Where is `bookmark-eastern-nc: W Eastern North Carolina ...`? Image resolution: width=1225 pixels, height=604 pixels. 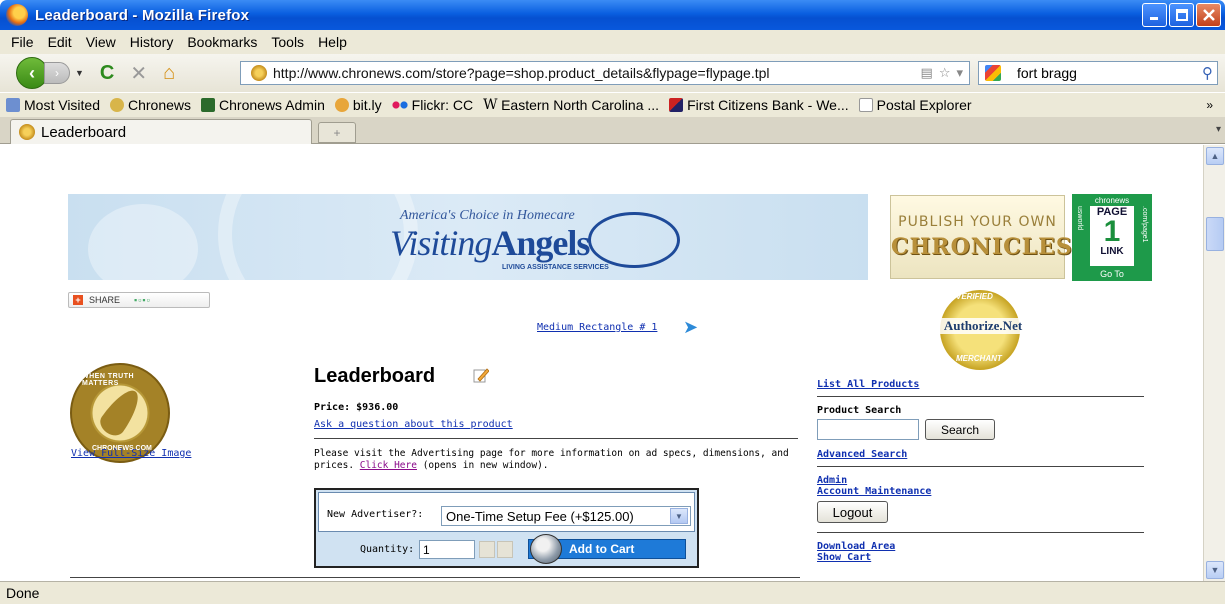 bookmark-eastern-nc: W Eastern North Carolina ... is located at coordinates (571, 105).